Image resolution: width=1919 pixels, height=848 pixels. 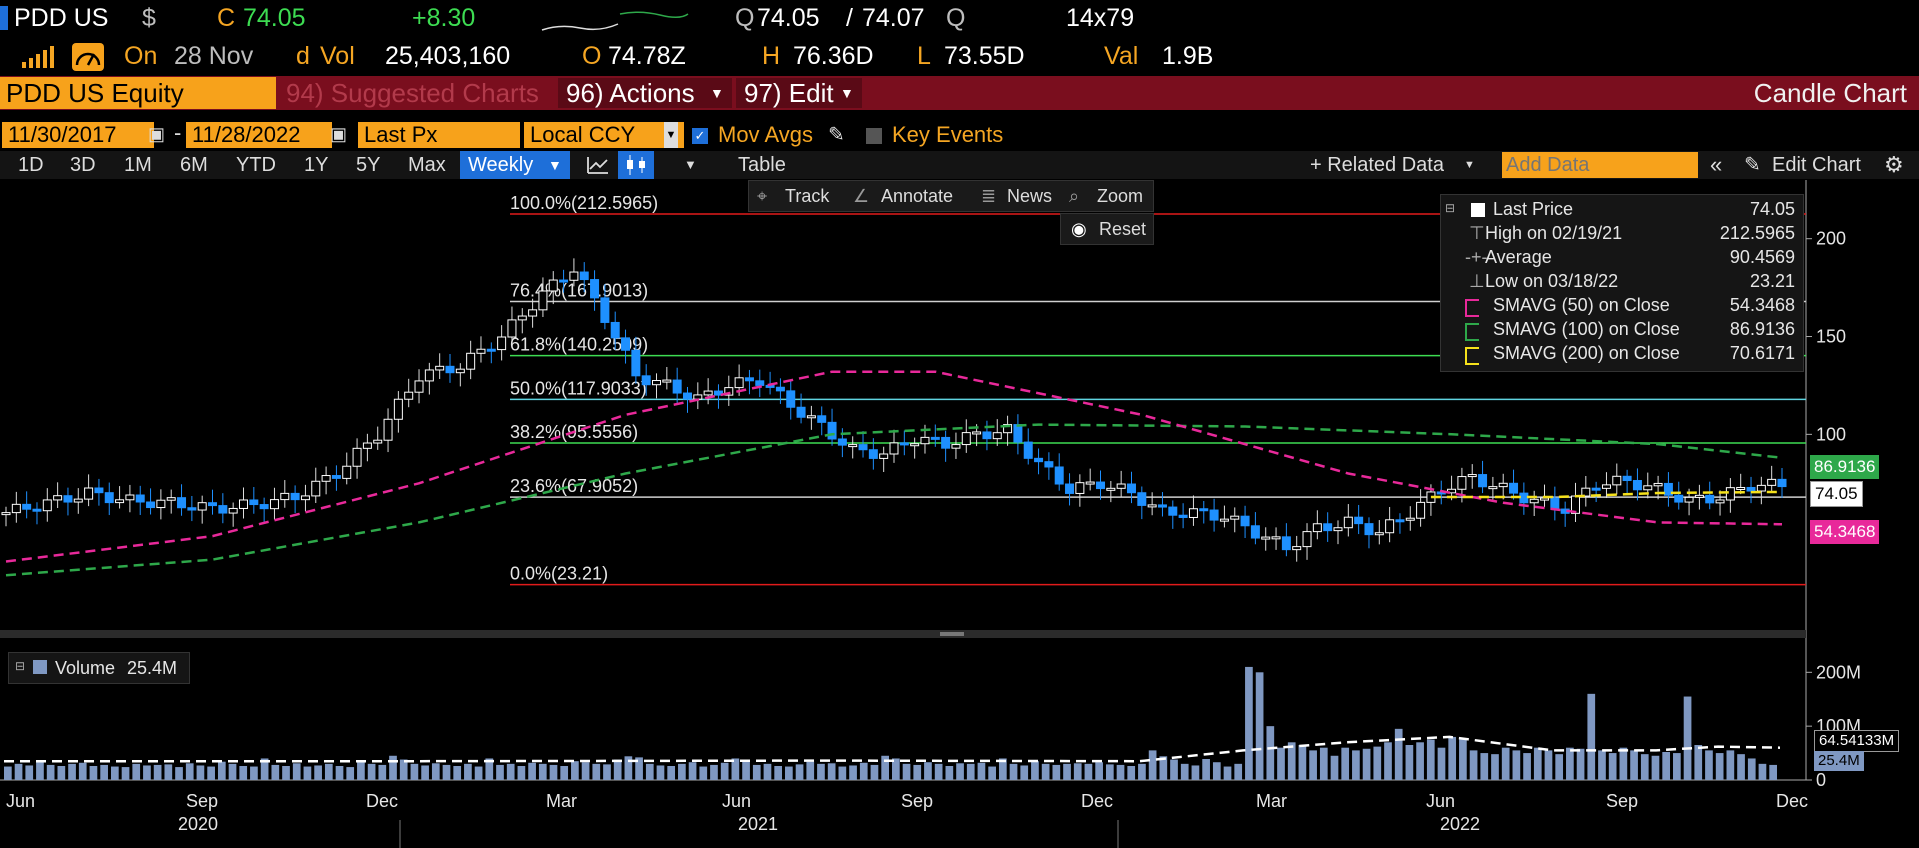 I want to click on period-ytd: YTD, so click(x=256, y=165).